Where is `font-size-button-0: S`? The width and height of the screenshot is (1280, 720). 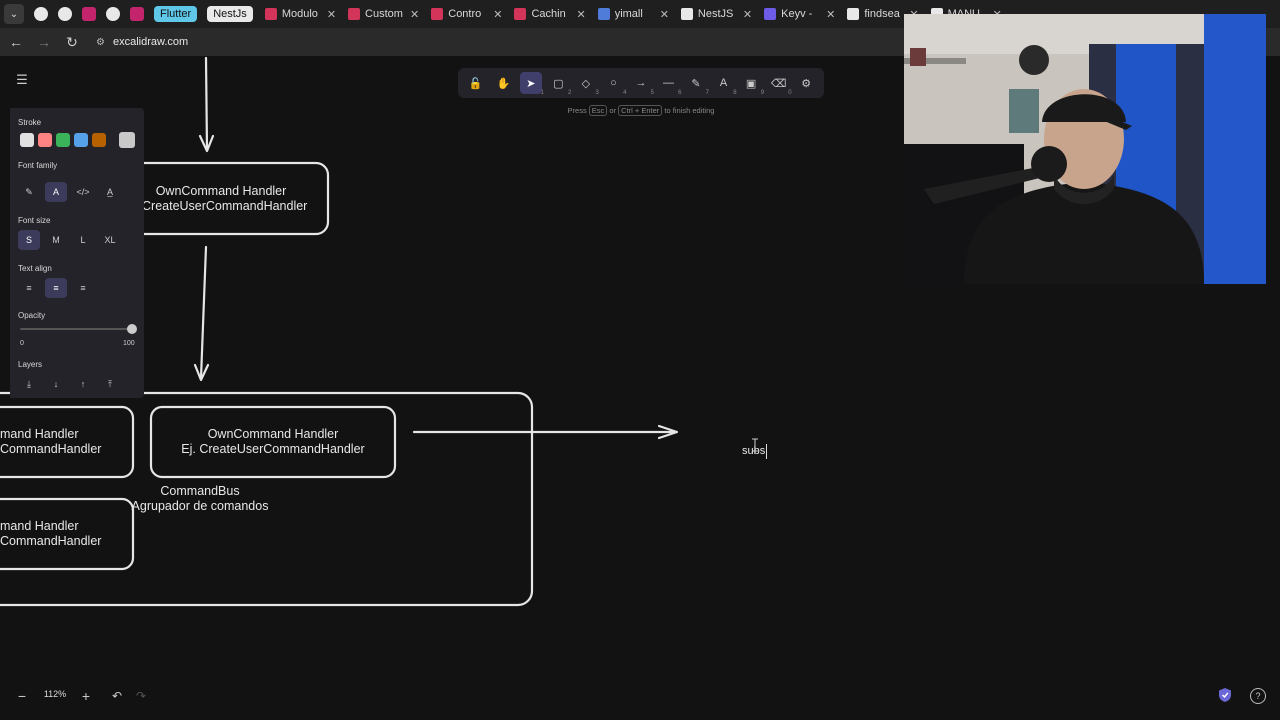 font-size-button-0: S is located at coordinates (29, 240).